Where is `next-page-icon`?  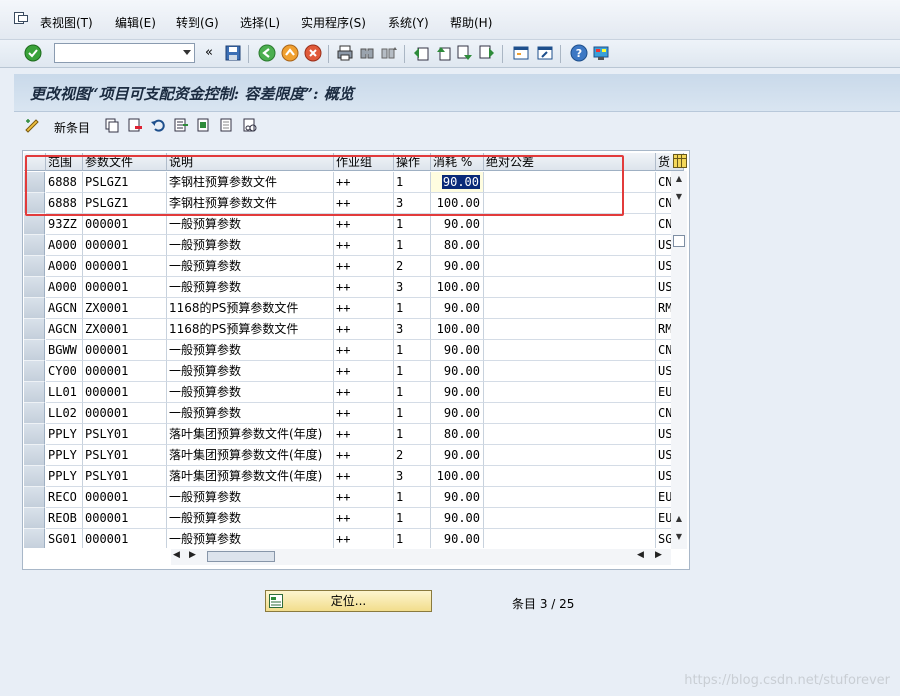
next-page-icon is located at coordinates (465, 53).